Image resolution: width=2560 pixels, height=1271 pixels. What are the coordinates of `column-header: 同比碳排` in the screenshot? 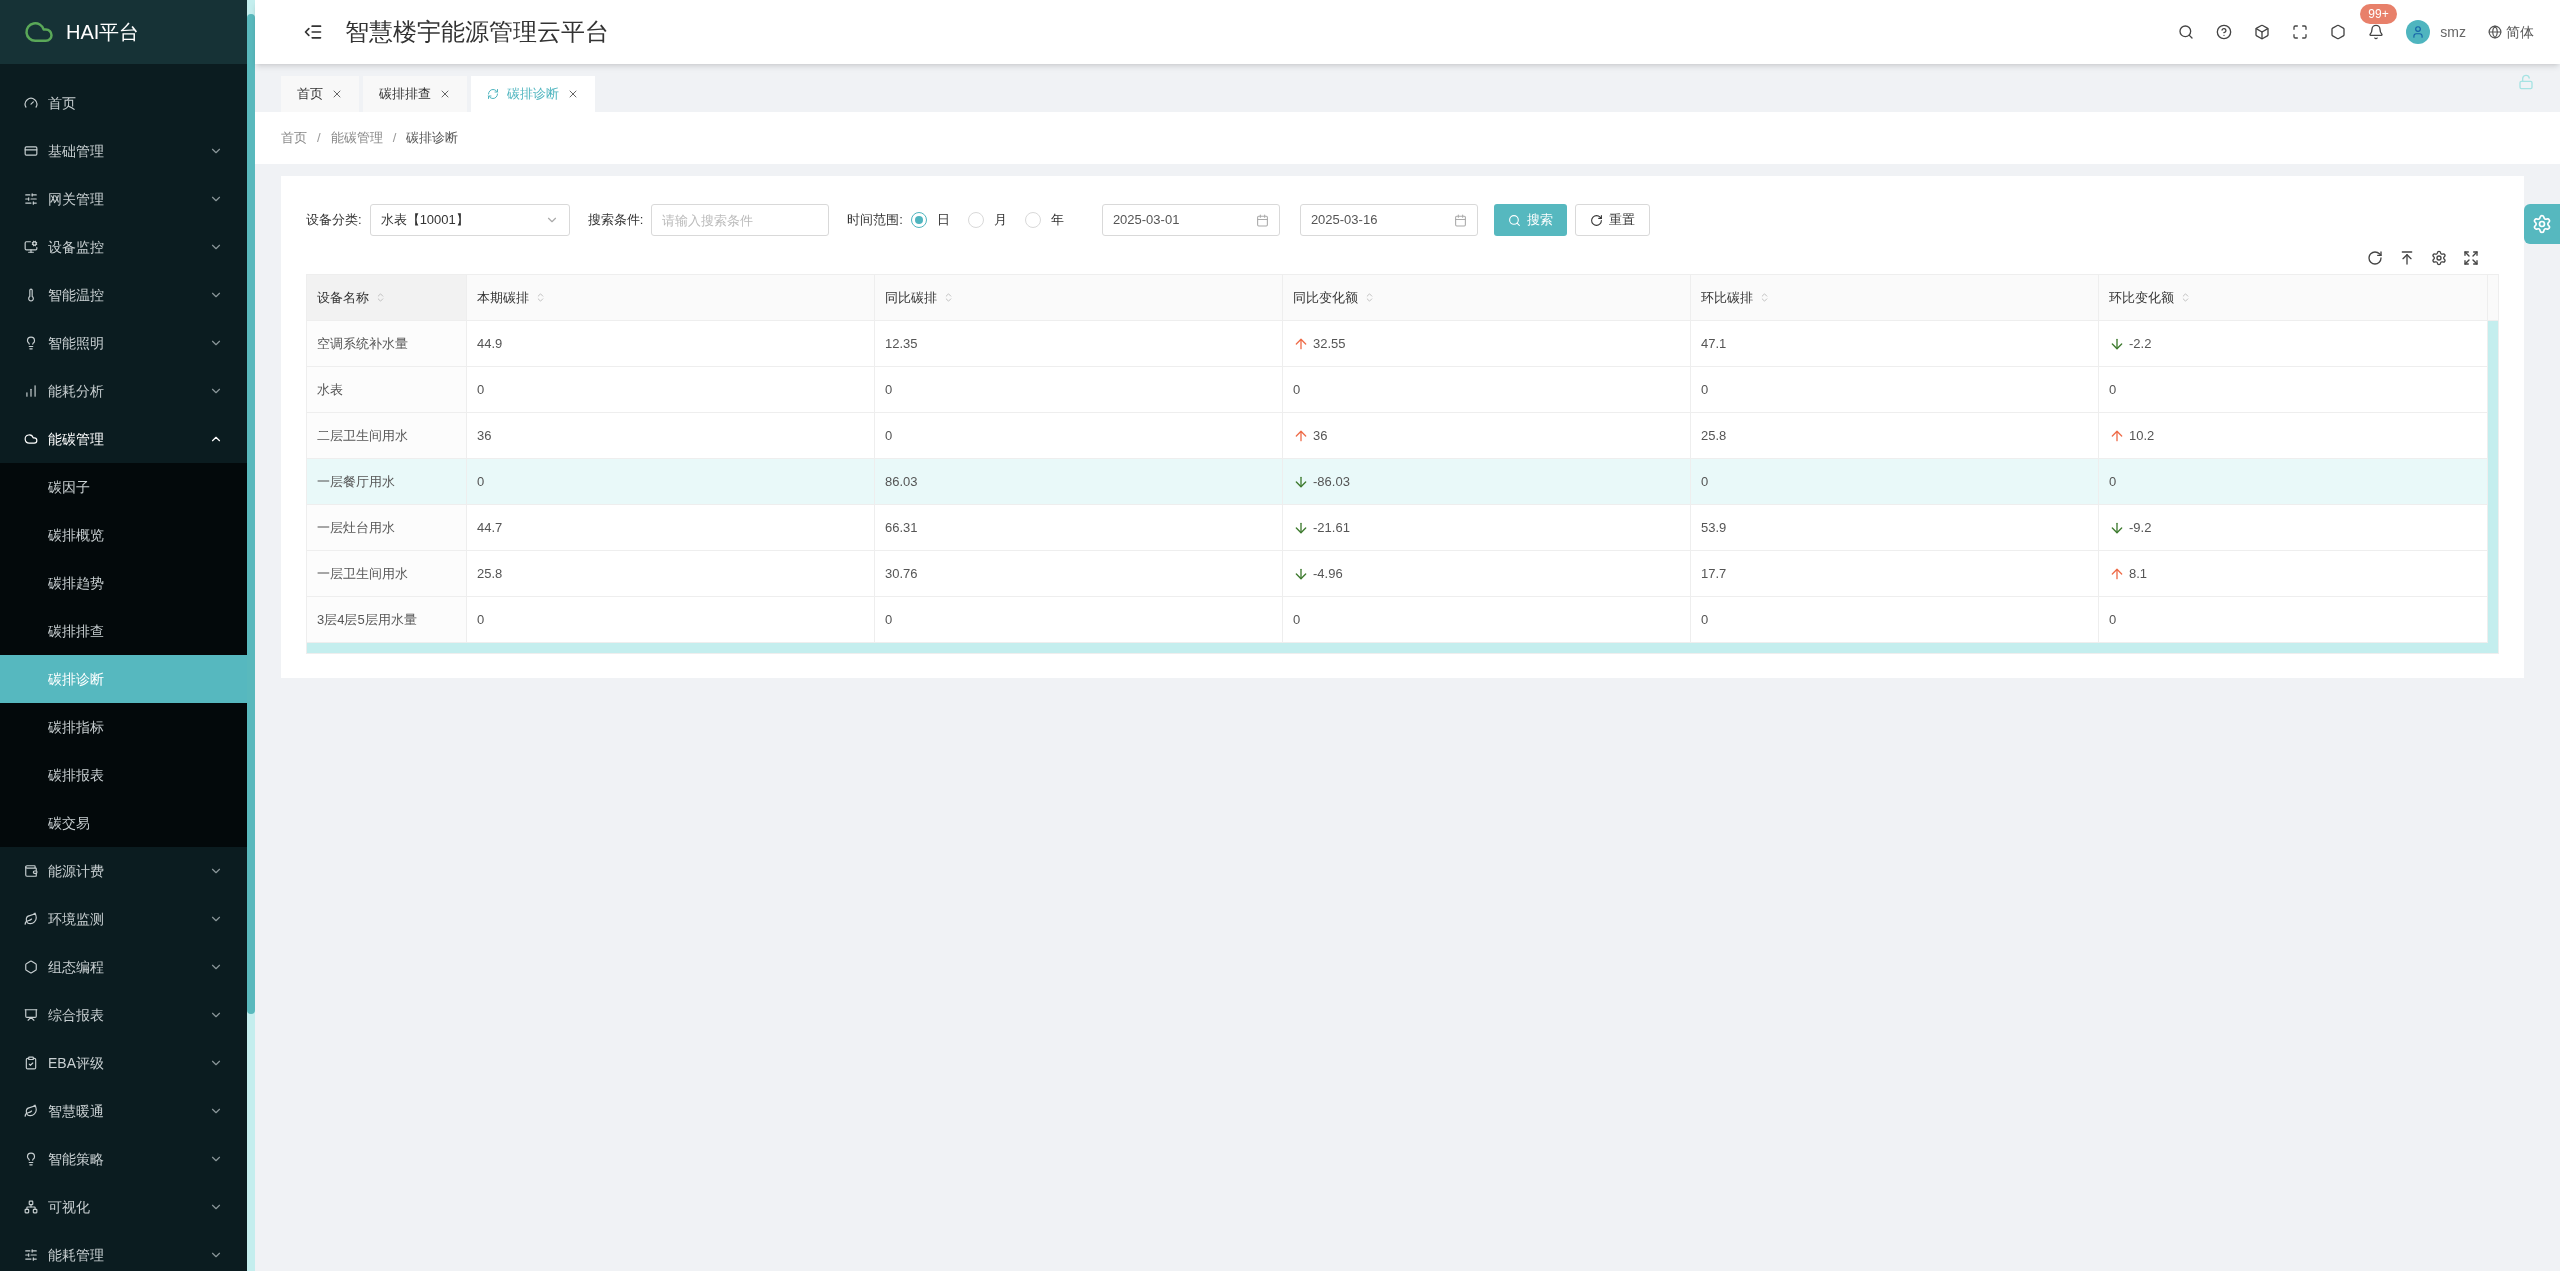 It's located at (1079, 297).